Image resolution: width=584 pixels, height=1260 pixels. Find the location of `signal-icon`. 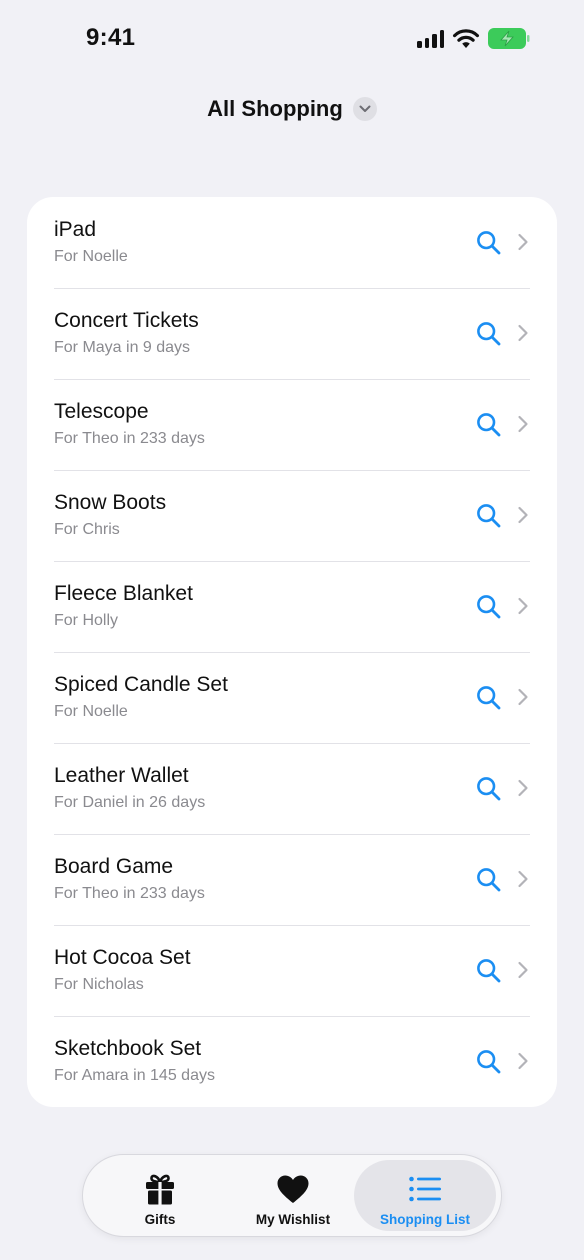

signal-icon is located at coordinates (430, 38).